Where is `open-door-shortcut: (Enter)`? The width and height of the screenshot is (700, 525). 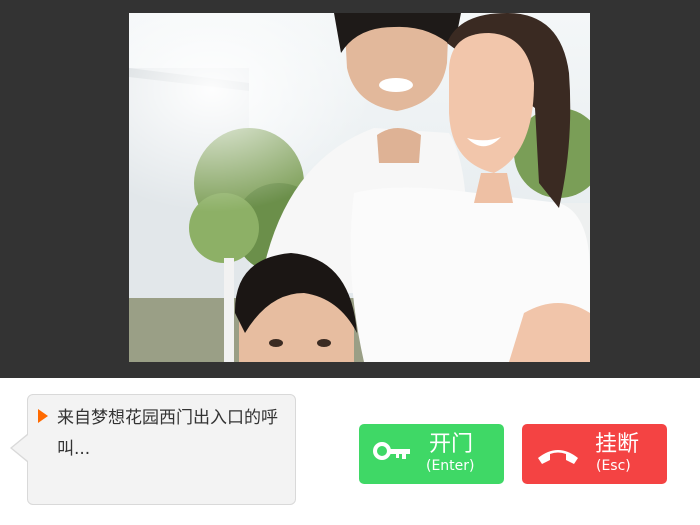
open-door-shortcut: (Enter) is located at coordinates (450, 466).